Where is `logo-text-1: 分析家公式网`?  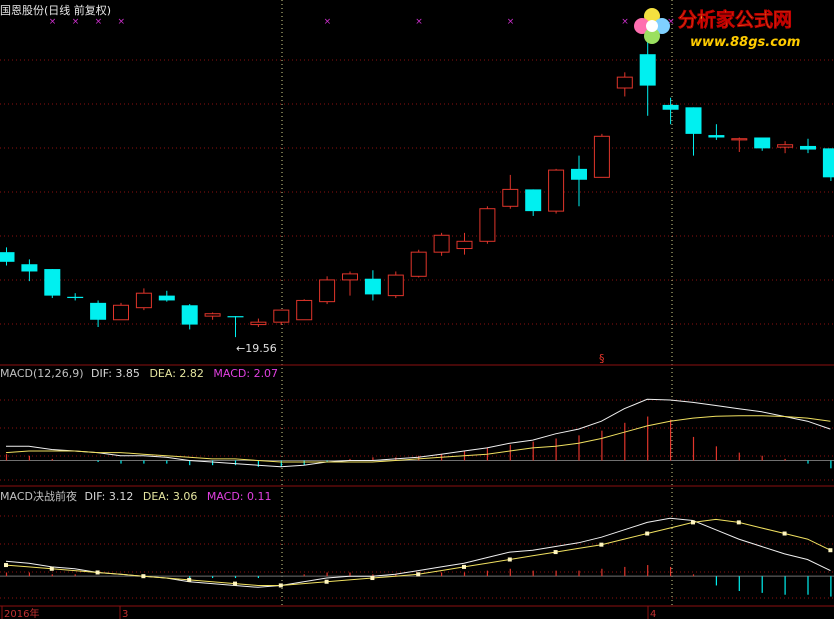
logo-text-1: 分析家公式网 is located at coordinates (735, 19).